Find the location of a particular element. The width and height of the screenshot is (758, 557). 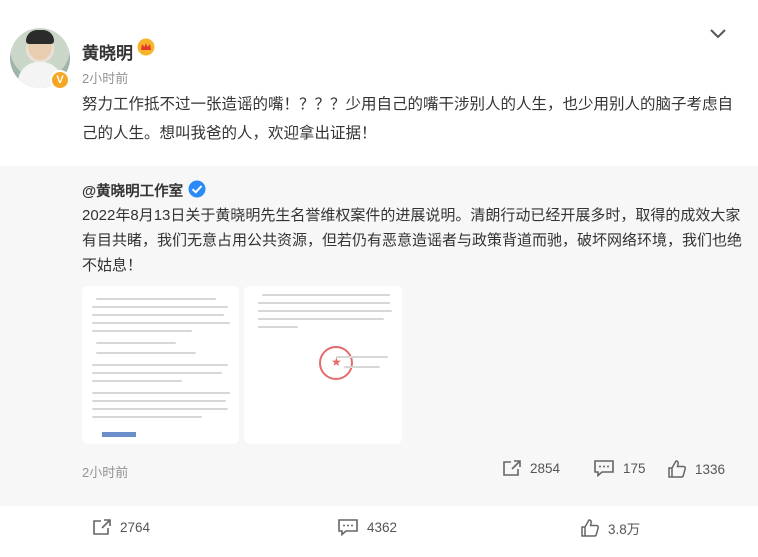

repost-author: @黄晓明工作室 is located at coordinates (132, 190).